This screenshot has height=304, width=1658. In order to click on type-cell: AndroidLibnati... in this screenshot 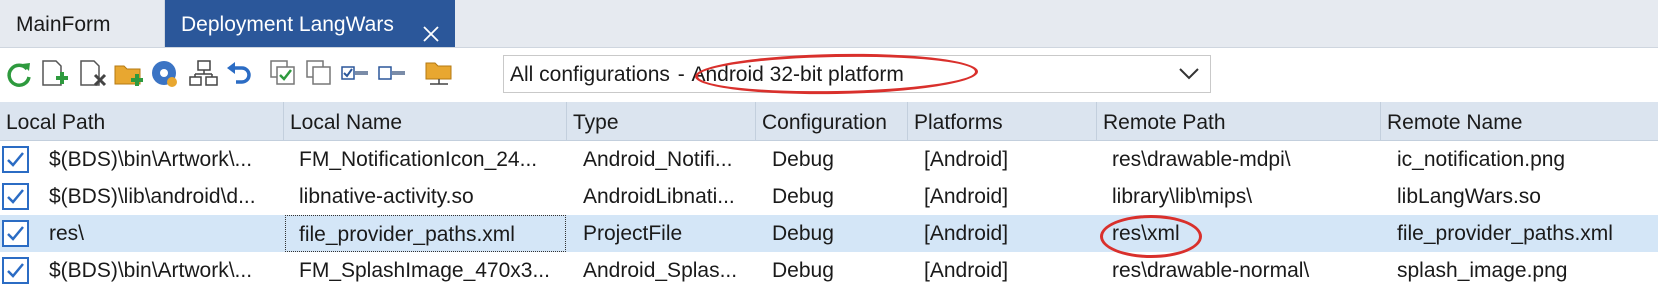, I will do `click(659, 196)`.